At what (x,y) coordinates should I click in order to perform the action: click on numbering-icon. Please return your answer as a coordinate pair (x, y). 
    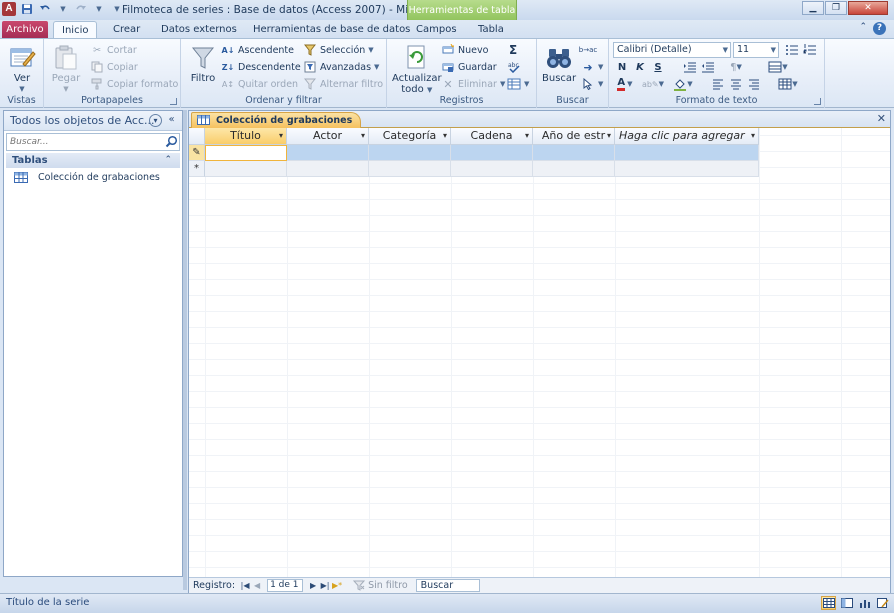
    Looking at the image, I should click on (810, 50).